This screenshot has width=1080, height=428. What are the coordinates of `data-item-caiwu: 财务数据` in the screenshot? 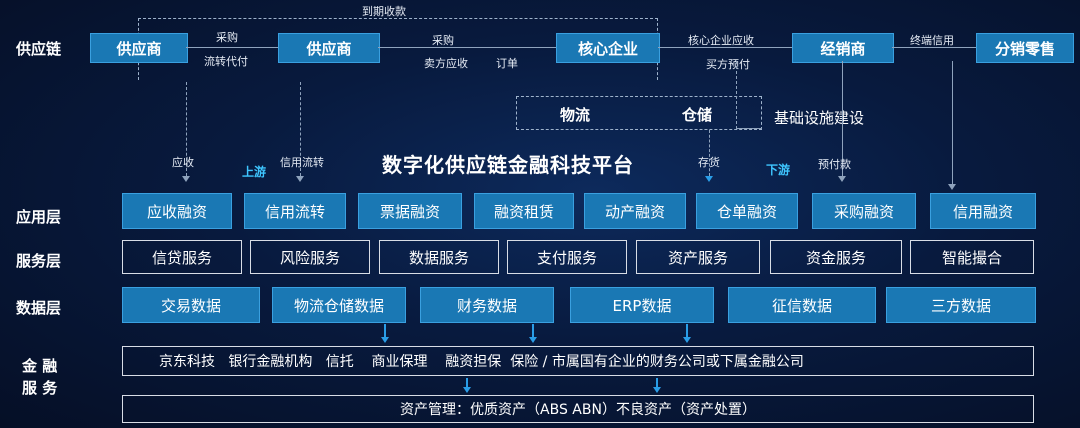 It's located at (487, 305).